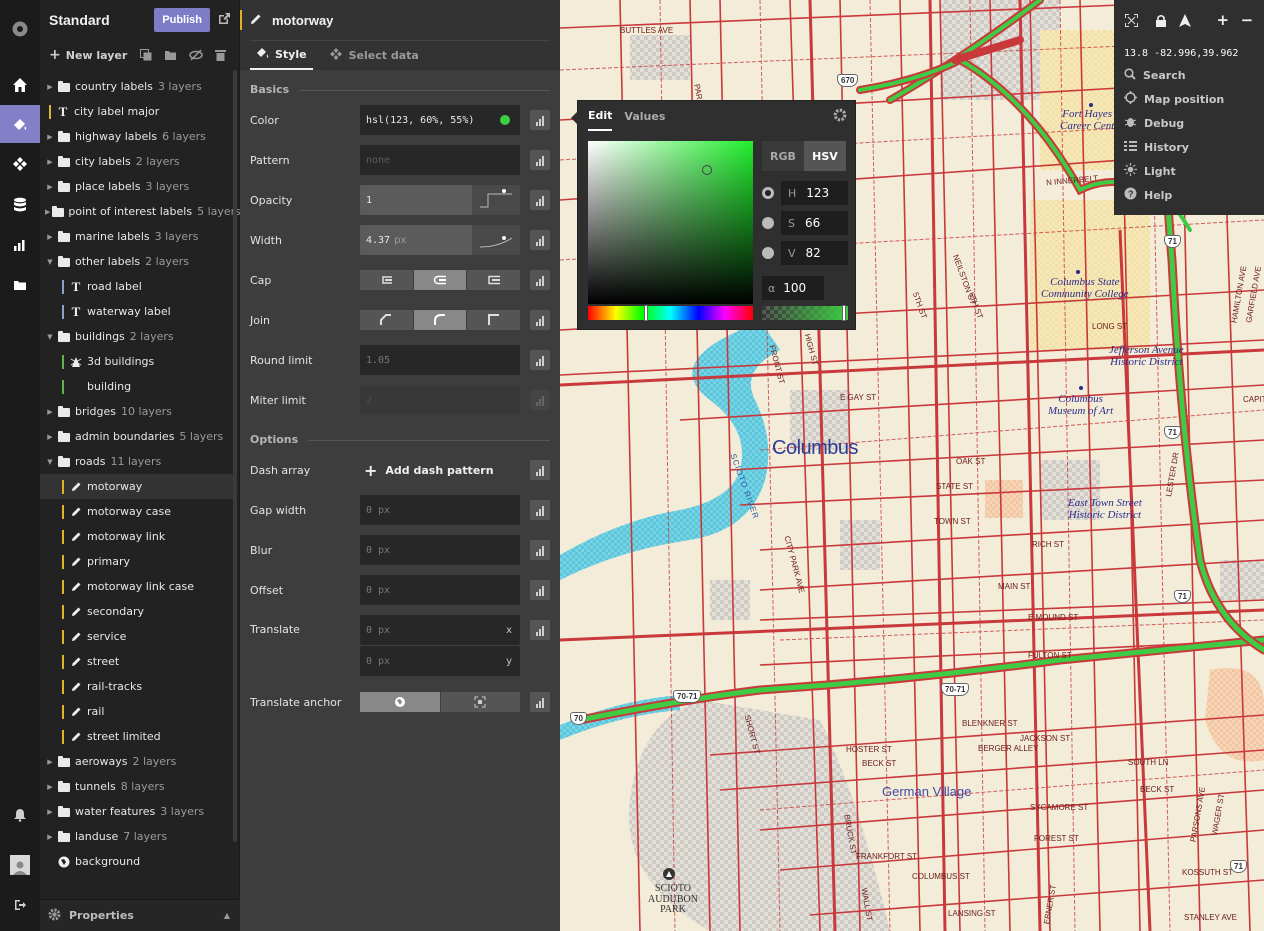 The height and width of the screenshot is (931, 1264). I want to click on pattern-input: none, so click(440, 160).